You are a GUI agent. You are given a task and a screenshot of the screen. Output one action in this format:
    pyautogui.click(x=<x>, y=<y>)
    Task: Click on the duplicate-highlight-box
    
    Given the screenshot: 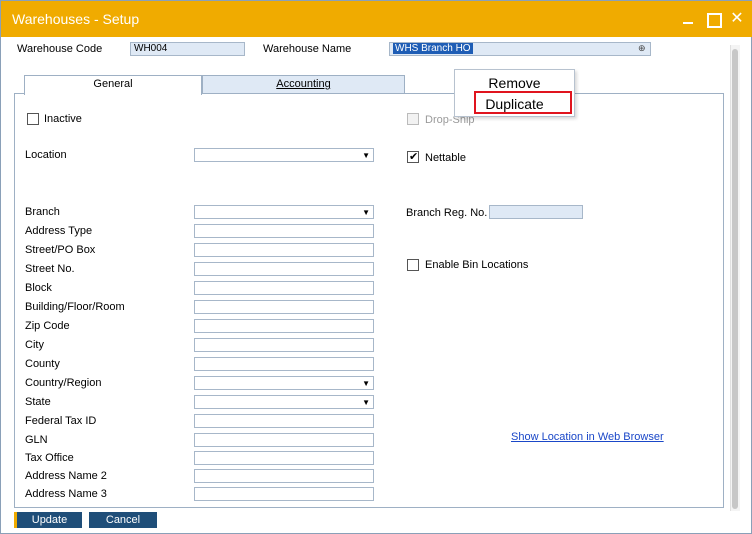 What is the action you would take?
    pyautogui.click(x=523, y=102)
    